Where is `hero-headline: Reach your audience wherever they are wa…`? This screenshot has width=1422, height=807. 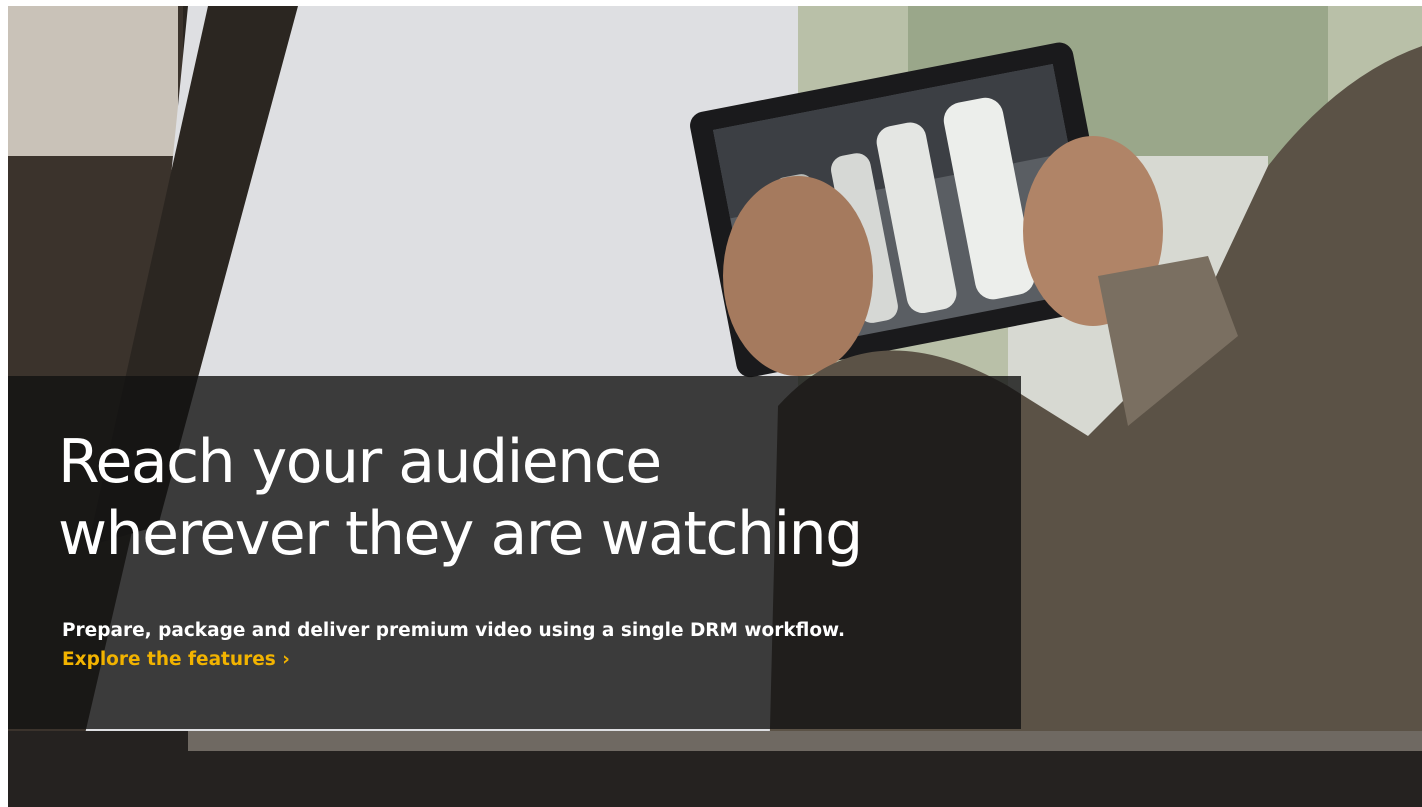 hero-headline: Reach your audience wherever they are wa… is located at coordinates (460, 498).